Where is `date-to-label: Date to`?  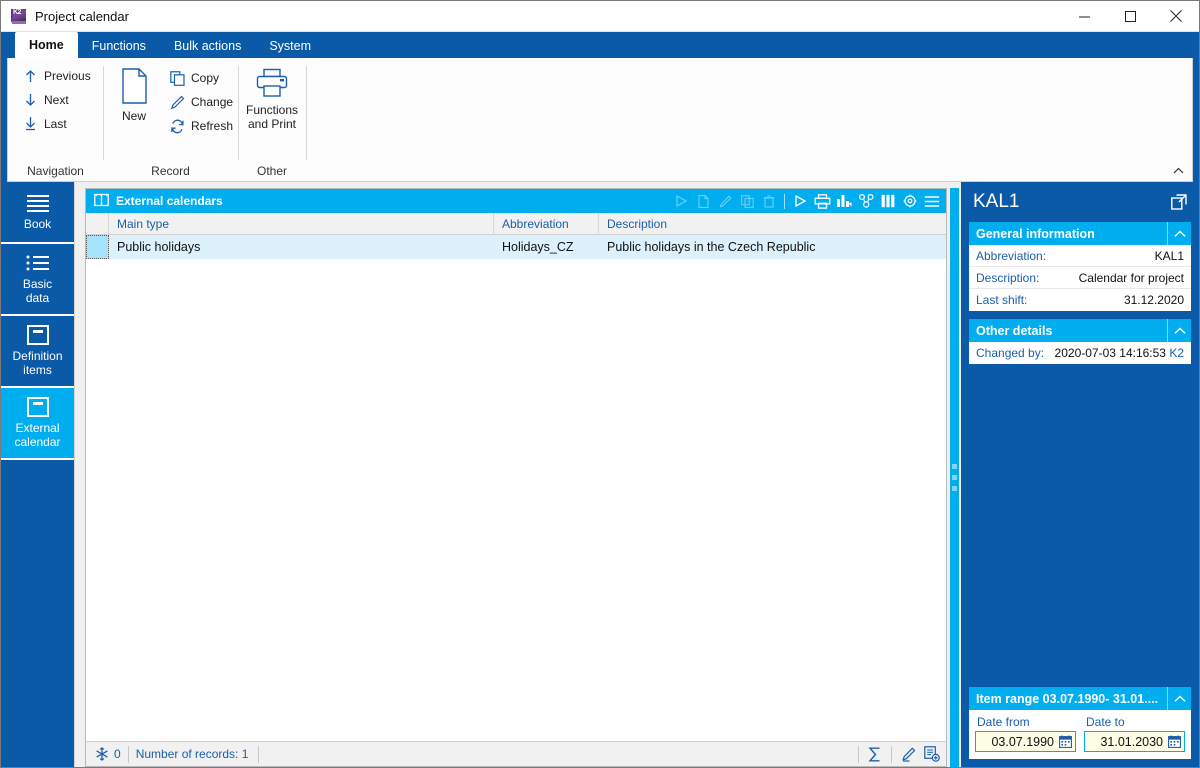 date-to-label: Date to is located at coordinates (1105, 722).